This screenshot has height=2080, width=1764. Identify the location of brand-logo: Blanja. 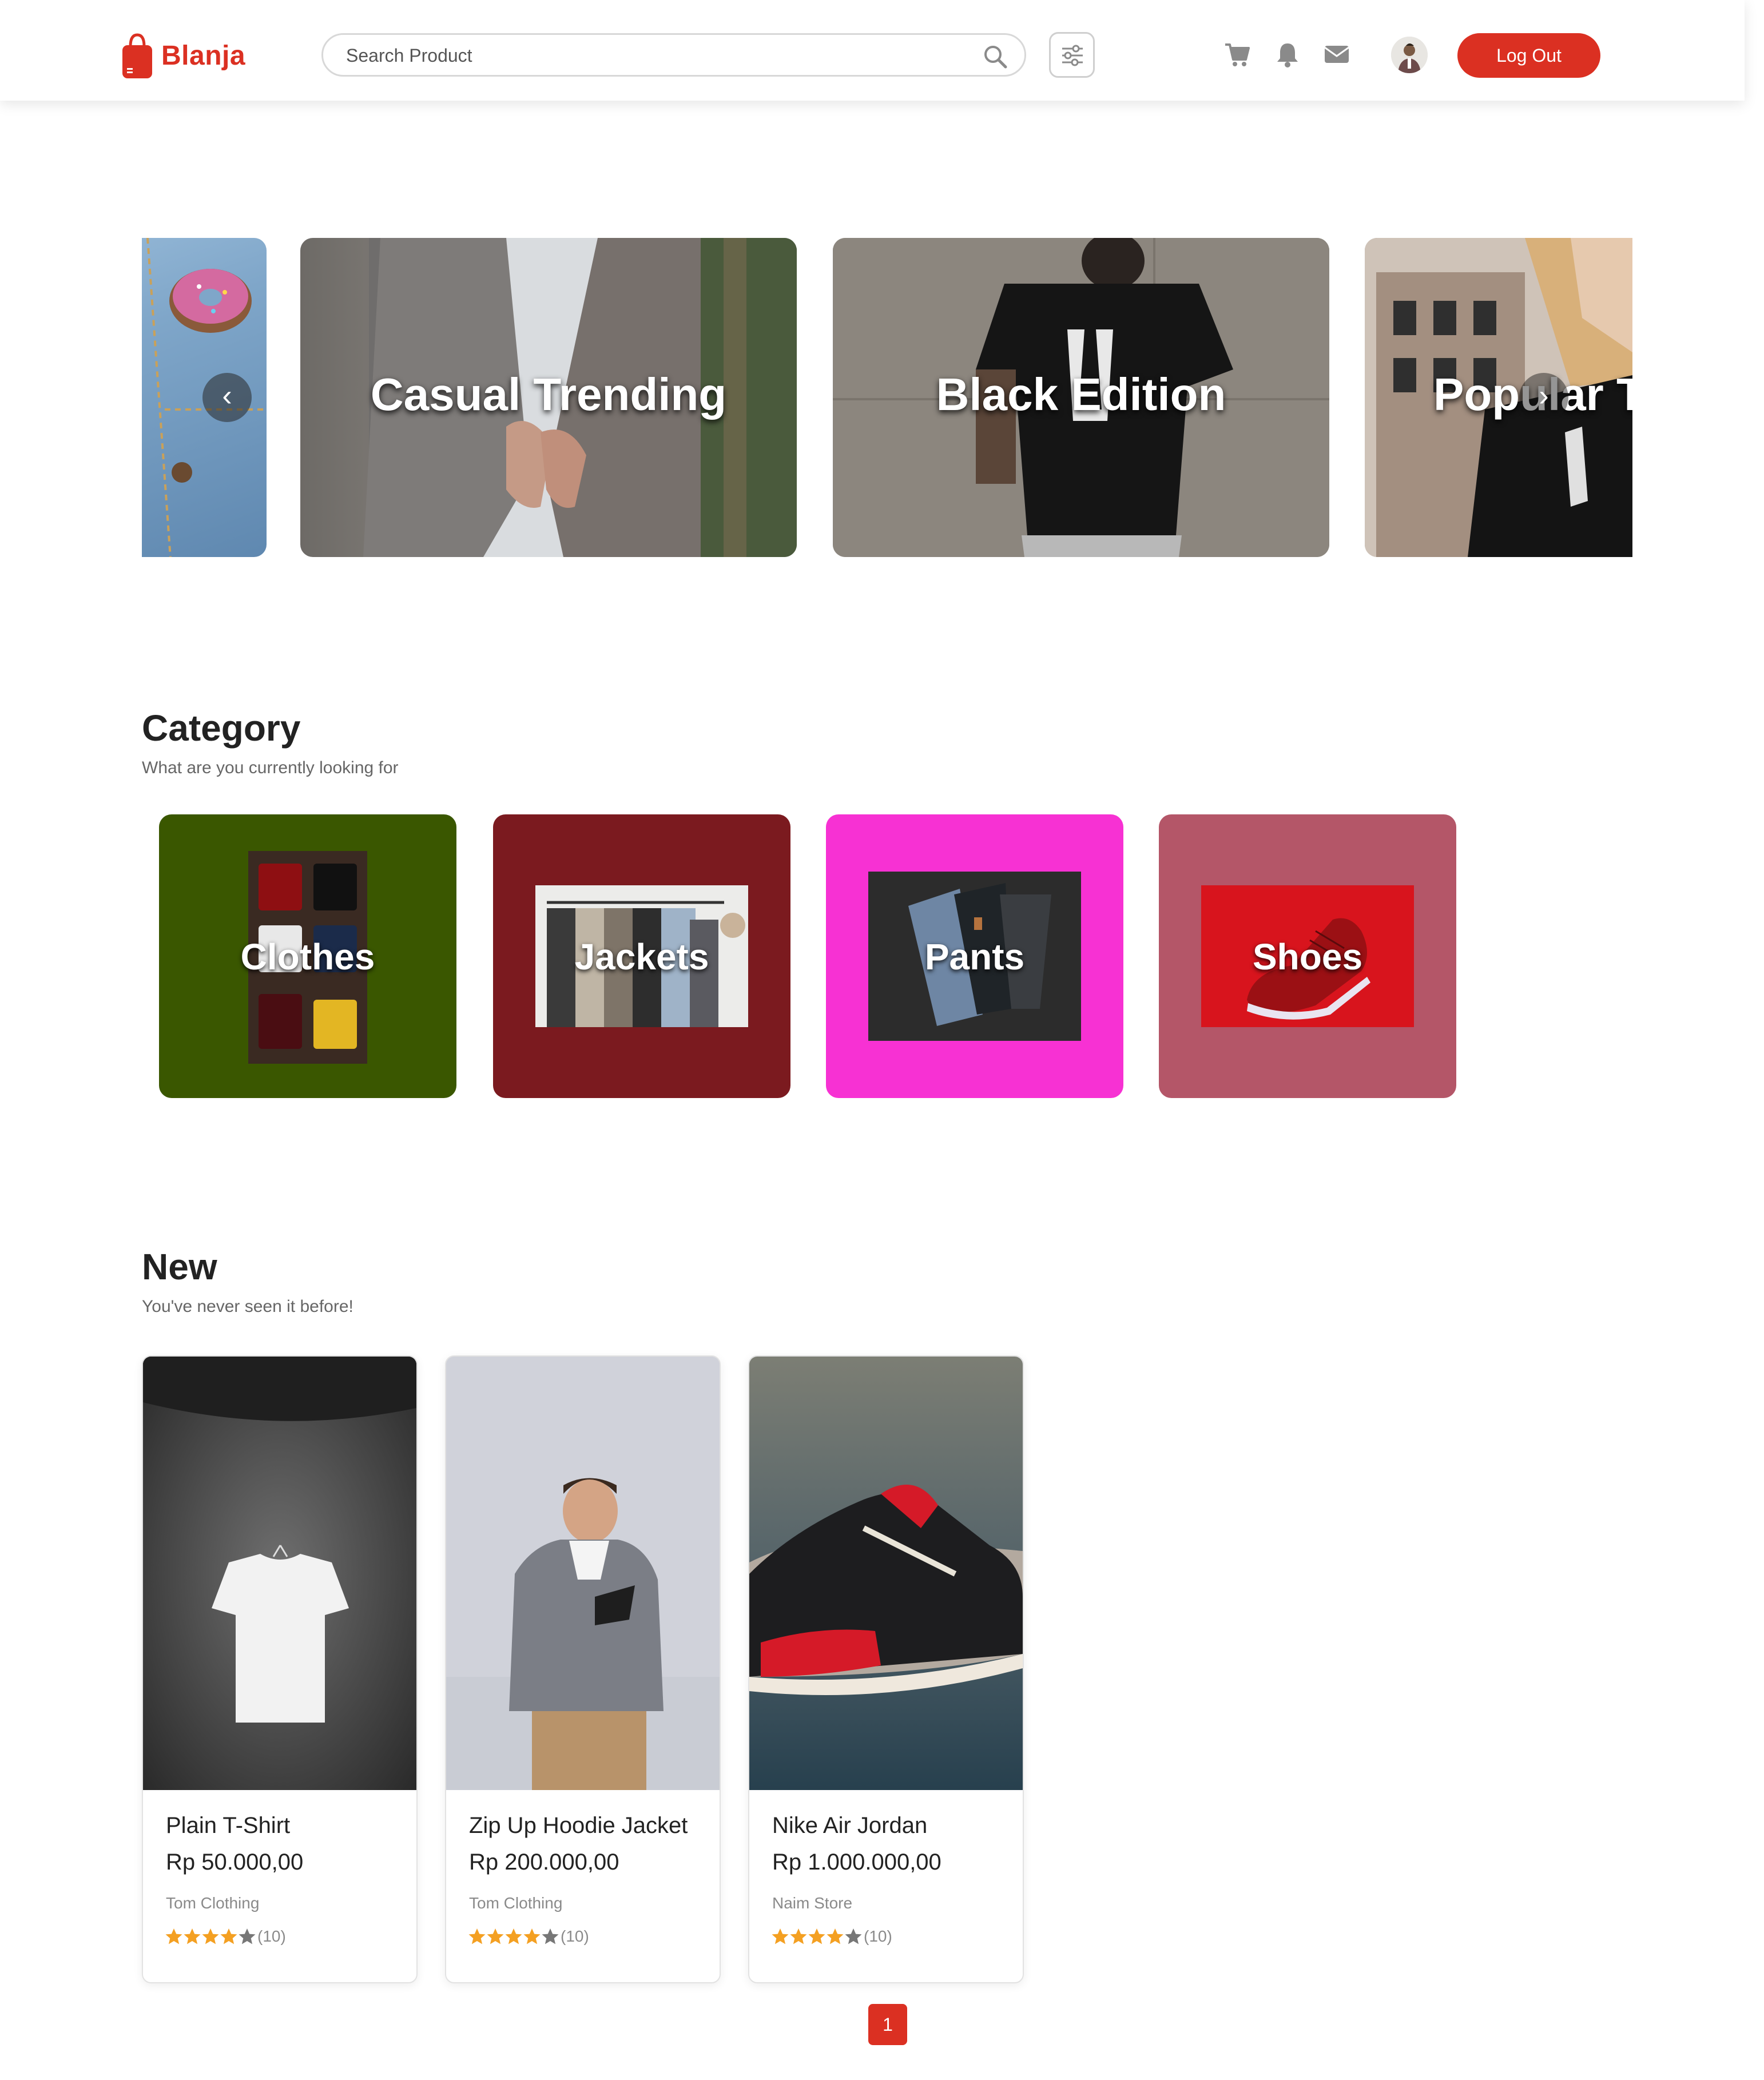
(182, 55).